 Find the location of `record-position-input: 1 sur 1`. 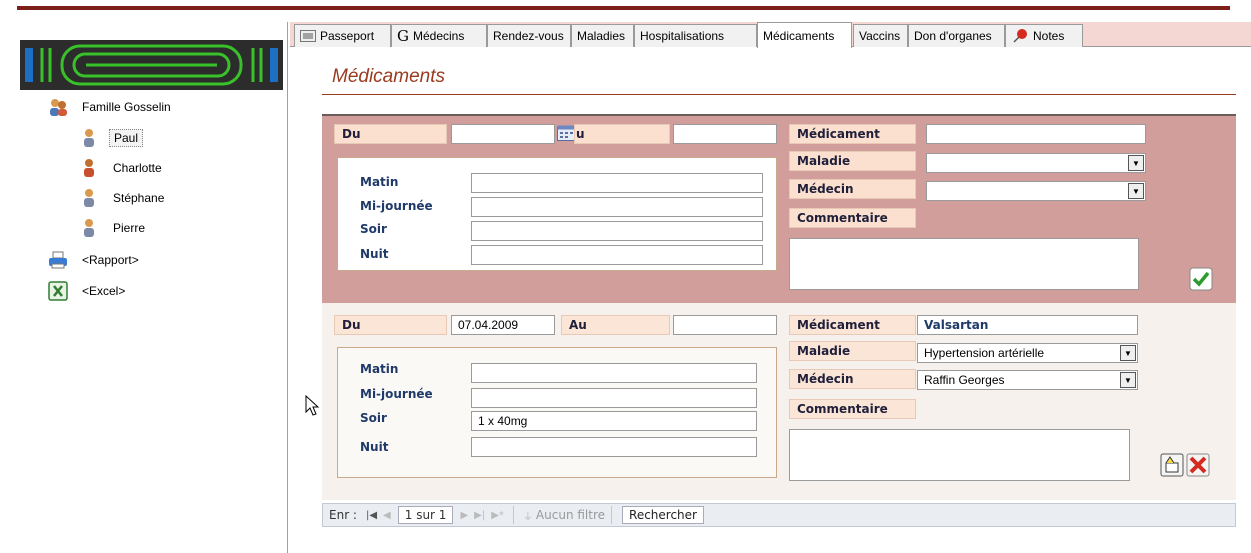

record-position-input: 1 sur 1 is located at coordinates (425, 515).